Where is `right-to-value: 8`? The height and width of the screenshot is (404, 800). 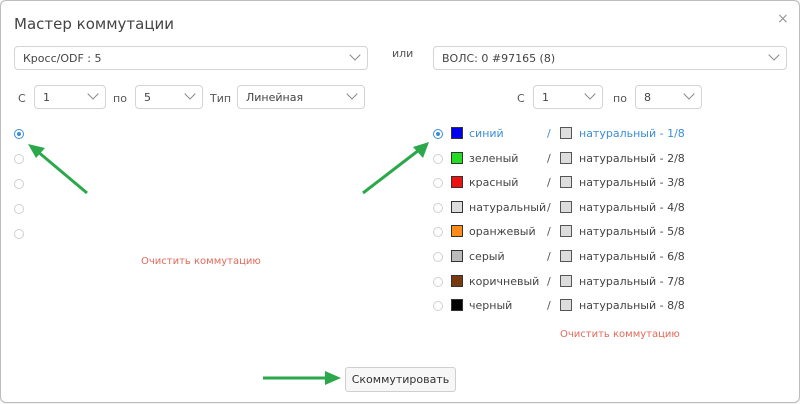
right-to-value: 8 is located at coordinates (647, 97).